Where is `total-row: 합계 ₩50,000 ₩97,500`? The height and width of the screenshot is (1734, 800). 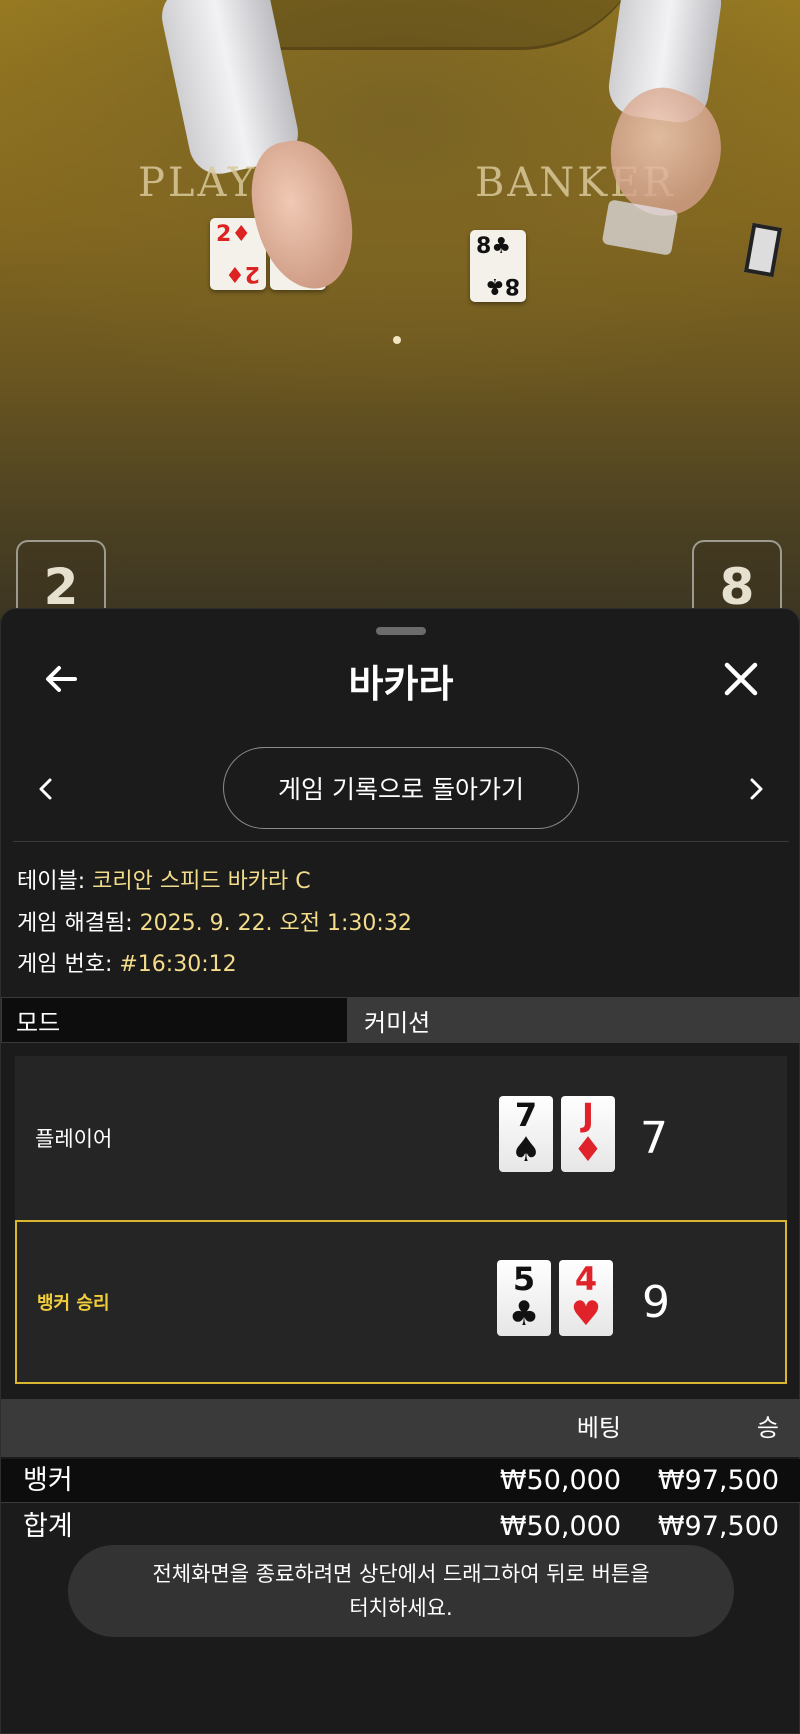 total-row: 합계 ₩50,000 ₩97,500 is located at coordinates (400, 1527).